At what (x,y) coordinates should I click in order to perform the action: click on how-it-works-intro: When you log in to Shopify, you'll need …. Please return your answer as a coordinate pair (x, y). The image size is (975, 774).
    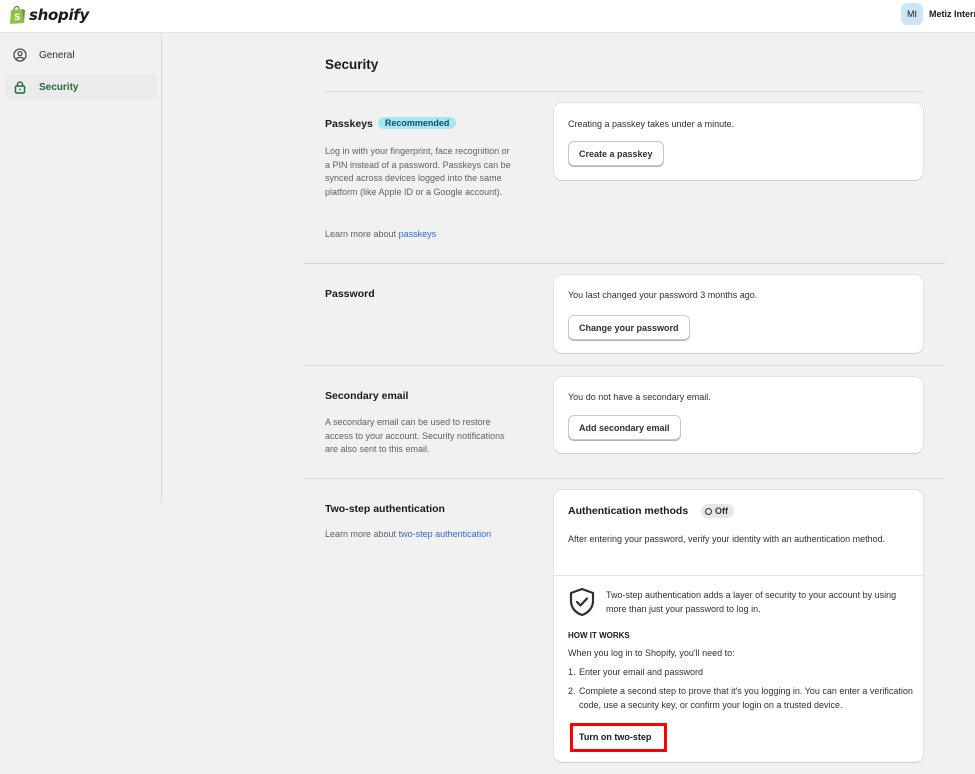
    Looking at the image, I should click on (651, 653).